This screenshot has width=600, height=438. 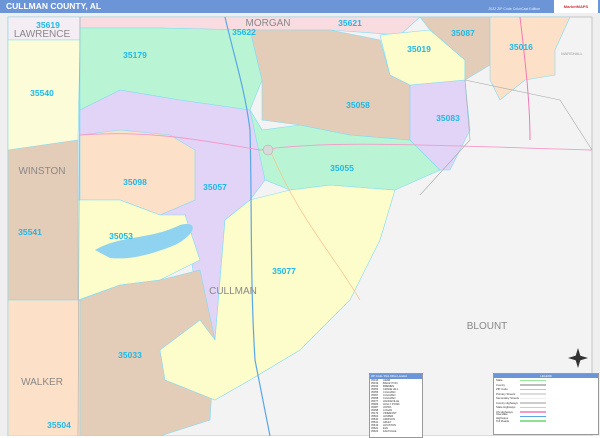 I want to click on post-office: FALKVILLE, so click(x=390, y=431).